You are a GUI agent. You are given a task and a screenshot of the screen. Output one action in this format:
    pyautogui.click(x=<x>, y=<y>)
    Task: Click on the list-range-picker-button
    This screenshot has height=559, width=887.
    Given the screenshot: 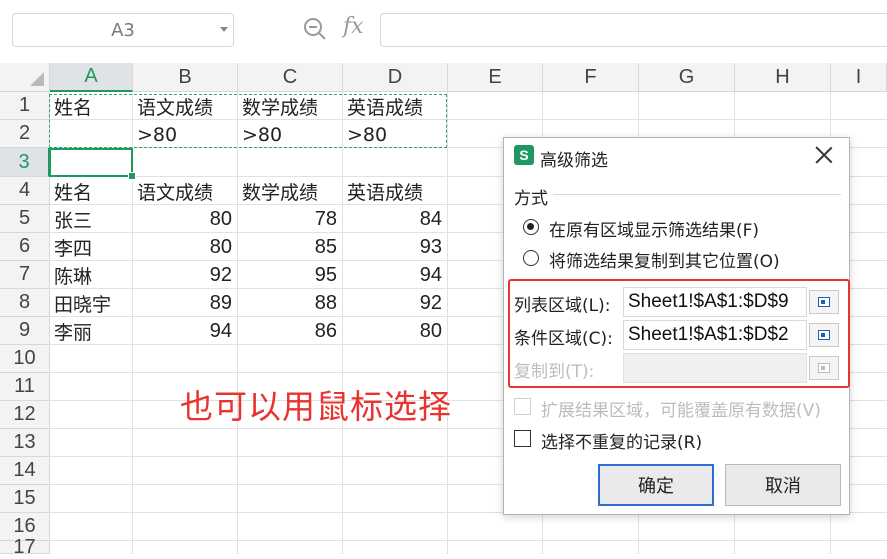 What is the action you would take?
    pyautogui.click(x=824, y=302)
    